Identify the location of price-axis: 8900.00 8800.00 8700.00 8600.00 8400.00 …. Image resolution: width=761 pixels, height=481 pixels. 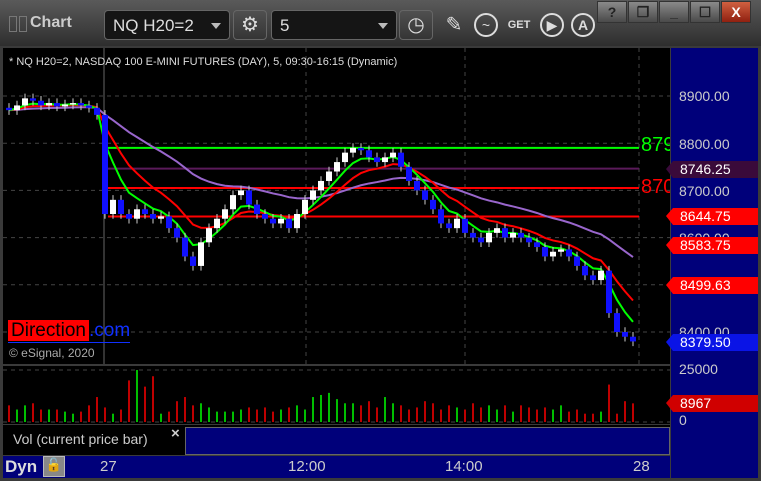
(712, 263).